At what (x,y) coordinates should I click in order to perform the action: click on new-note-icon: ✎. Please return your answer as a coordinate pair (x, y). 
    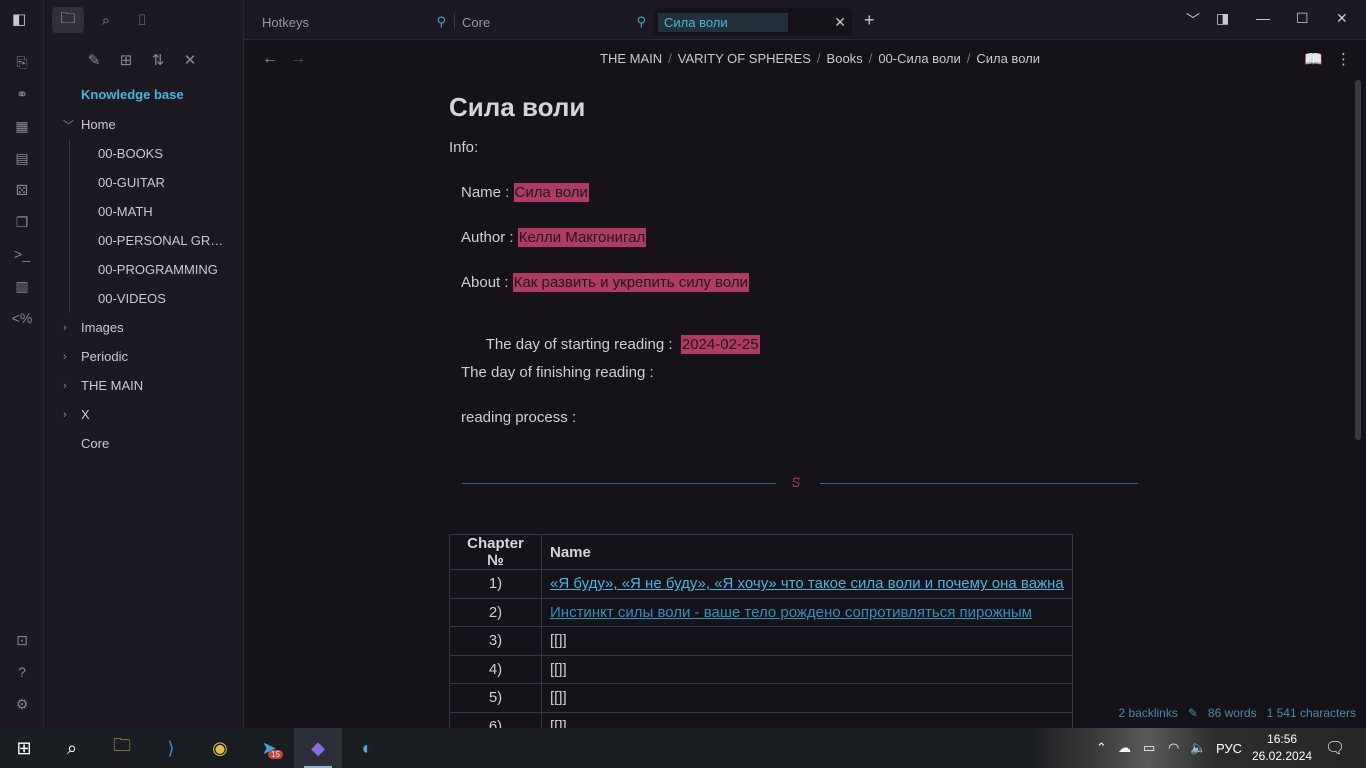
    Looking at the image, I should click on (94, 60).